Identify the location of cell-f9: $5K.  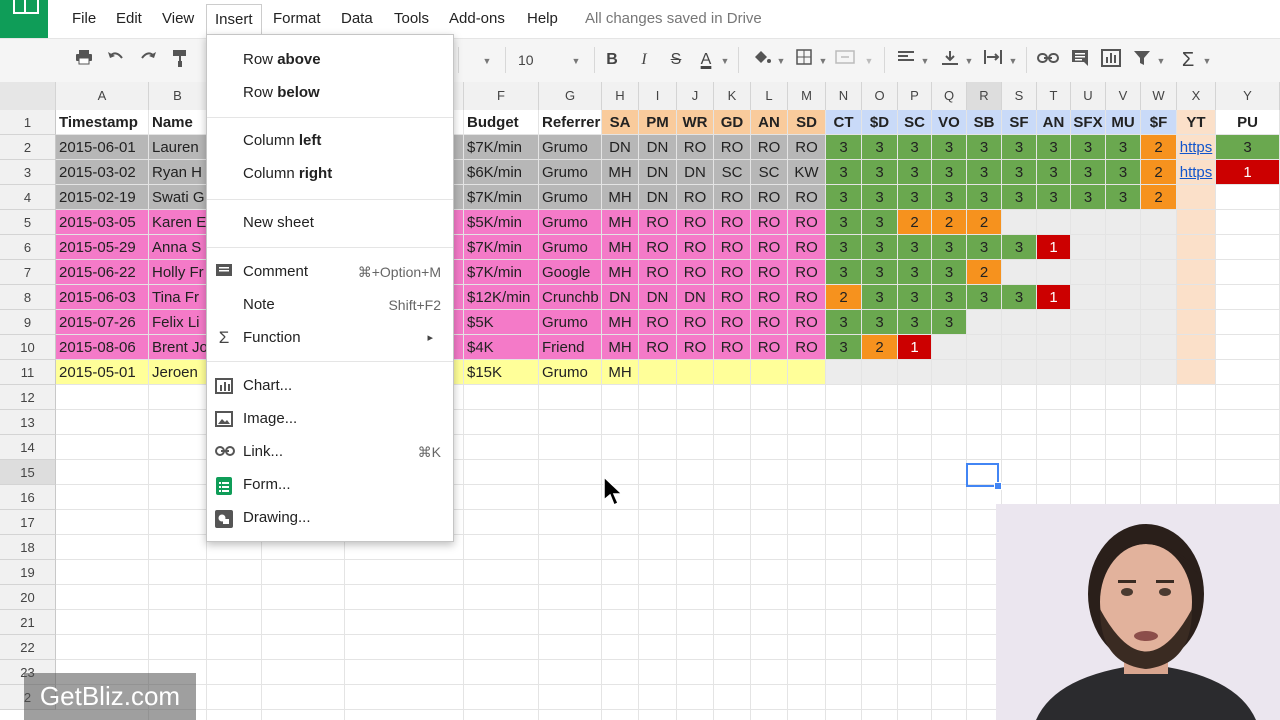
(501, 322).